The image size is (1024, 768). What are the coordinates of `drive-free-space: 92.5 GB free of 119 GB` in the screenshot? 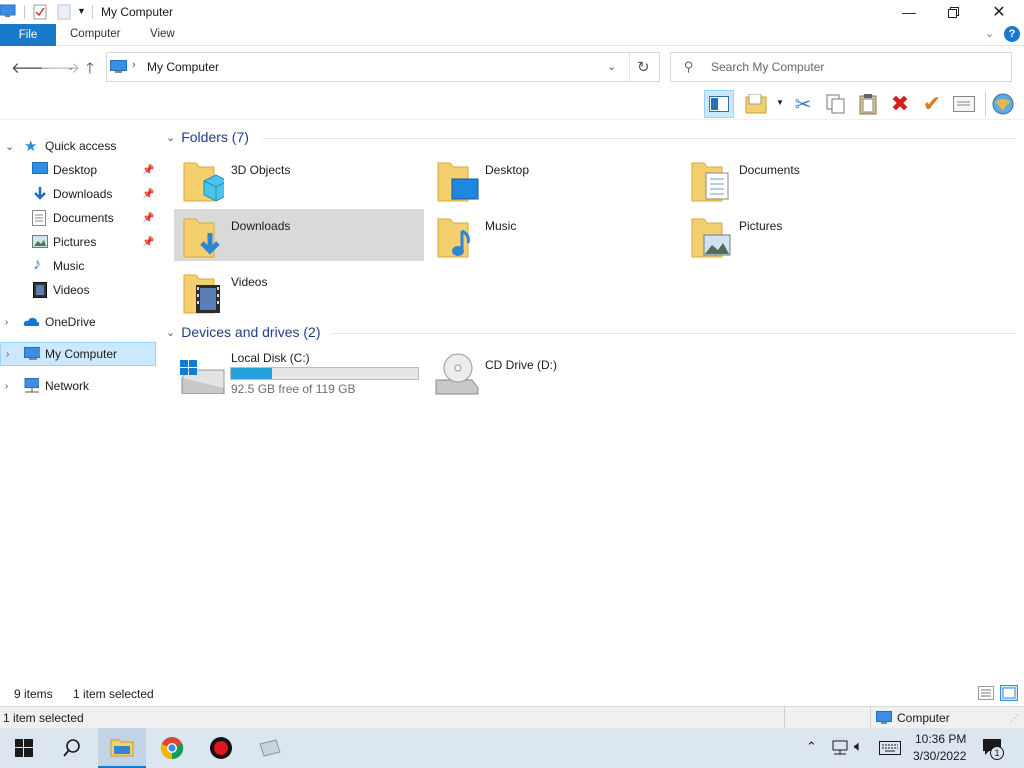 It's located at (293, 389).